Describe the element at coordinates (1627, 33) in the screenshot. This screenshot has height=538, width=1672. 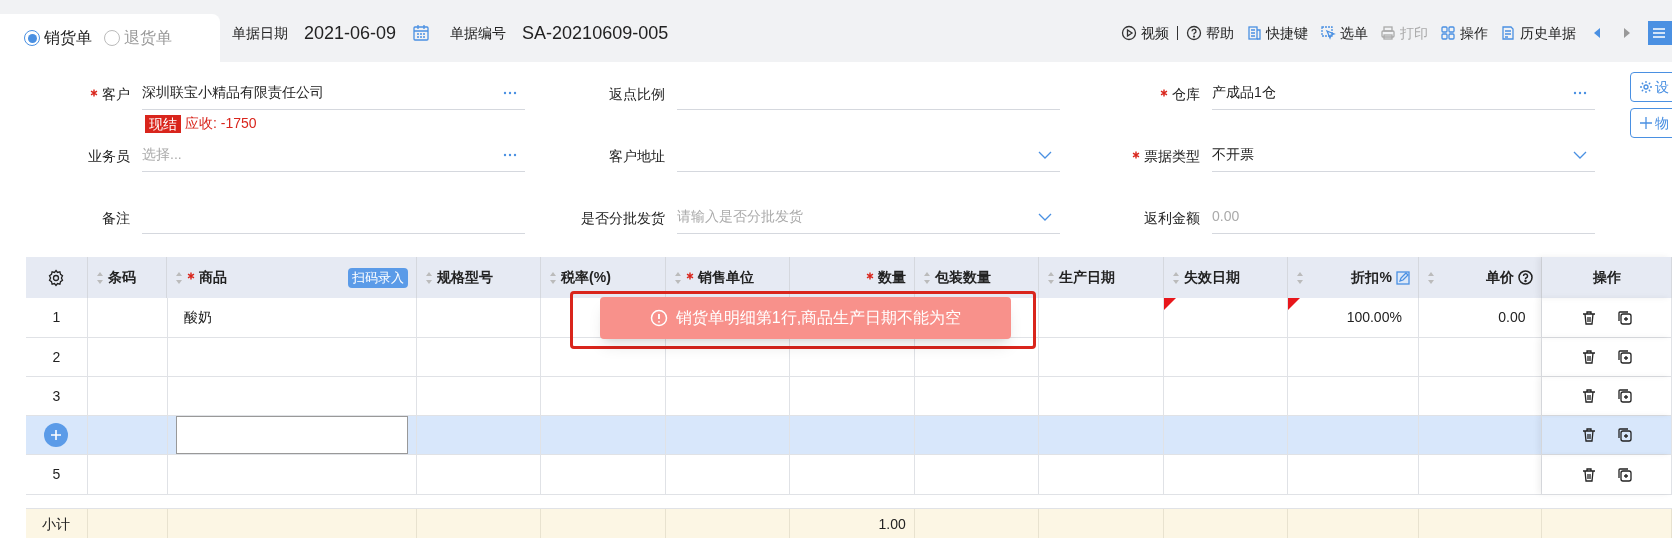
I see `next-arrow-icon` at that location.